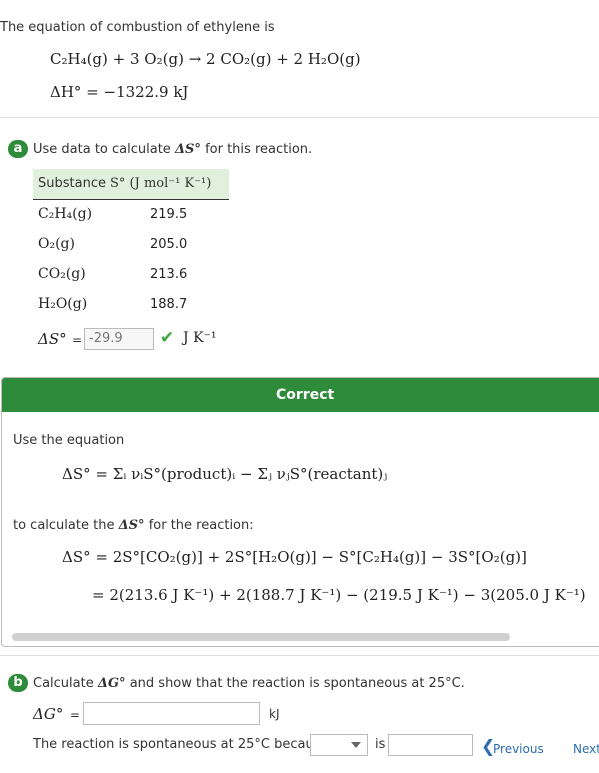 The height and width of the screenshot is (773, 599). What do you see at coordinates (64, 525) in the screenshot?
I see `feedback-line2-pre: to calculate the` at bounding box center [64, 525].